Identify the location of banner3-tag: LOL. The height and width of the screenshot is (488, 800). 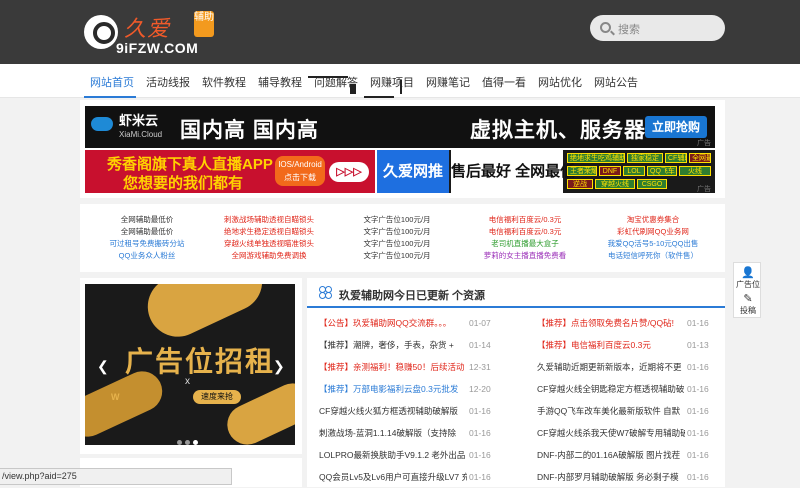
(634, 171).